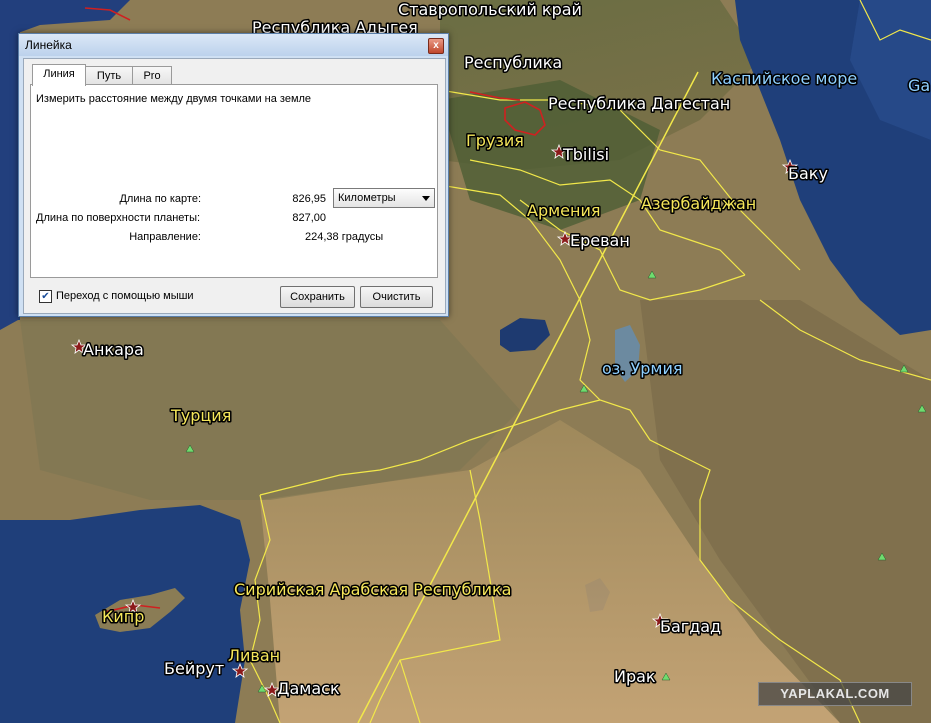 The width and height of the screenshot is (931, 723). Describe the element at coordinates (642, 368) in the screenshot. I see `label-urmia: оз. Урмия` at that location.